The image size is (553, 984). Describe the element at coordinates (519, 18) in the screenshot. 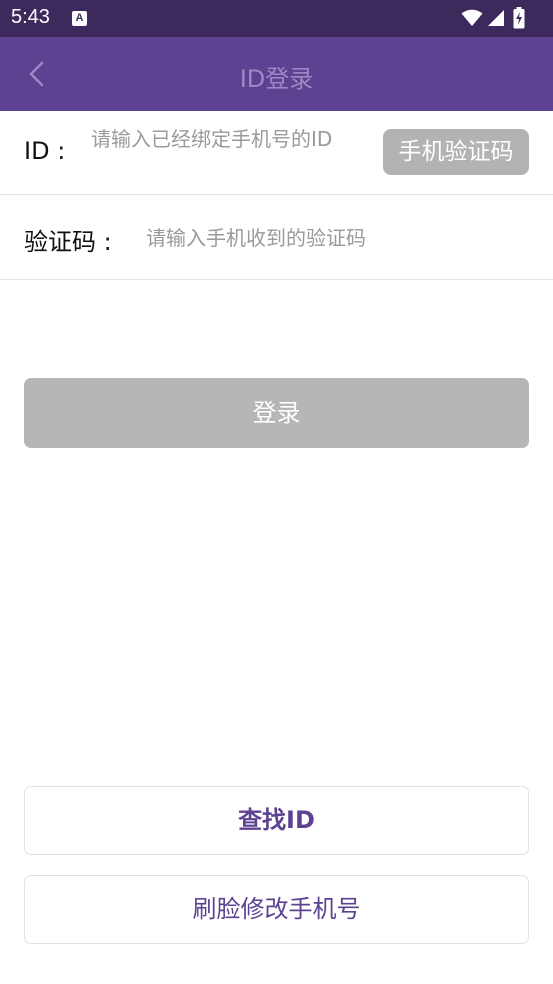

I see `battery-charging-icon` at that location.